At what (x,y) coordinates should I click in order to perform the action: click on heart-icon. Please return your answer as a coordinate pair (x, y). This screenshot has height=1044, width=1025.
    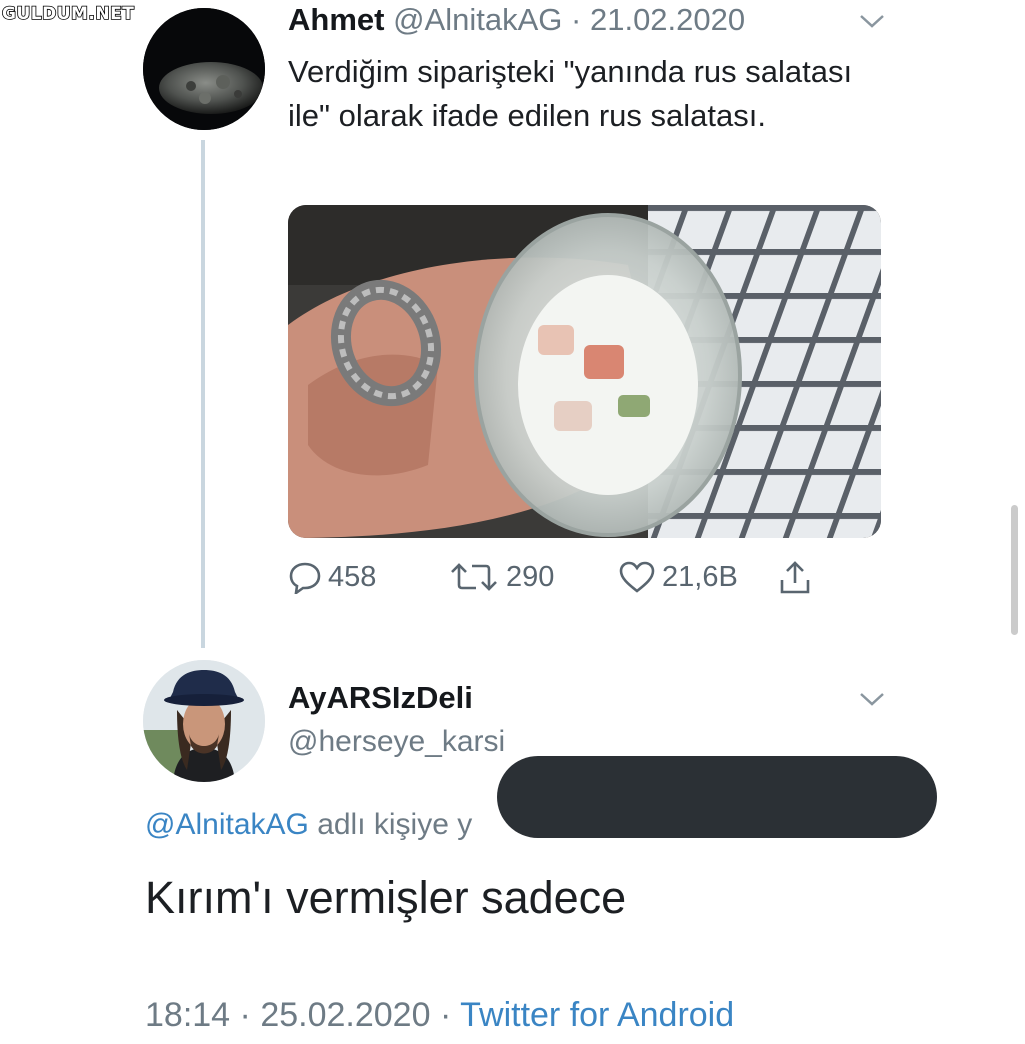
    Looking at the image, I should click on (637, 577).